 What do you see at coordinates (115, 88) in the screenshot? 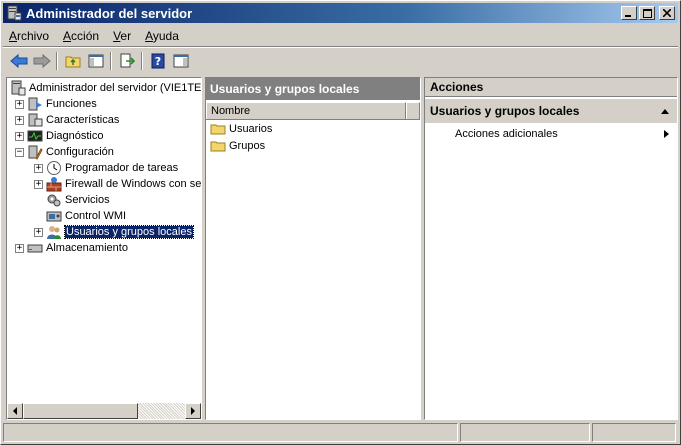
I see `tree-item-label: Administrador del servidor (VIE1TES` at bounding box center [115, 88].